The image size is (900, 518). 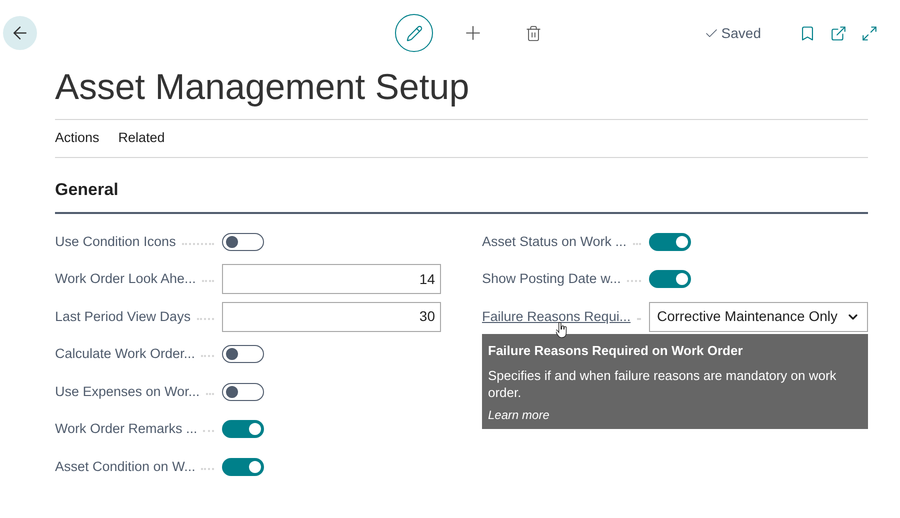 What do you see at coordinates (20, 33) in the screenshot?
I see `back-button` at bounding box center [20, 33].